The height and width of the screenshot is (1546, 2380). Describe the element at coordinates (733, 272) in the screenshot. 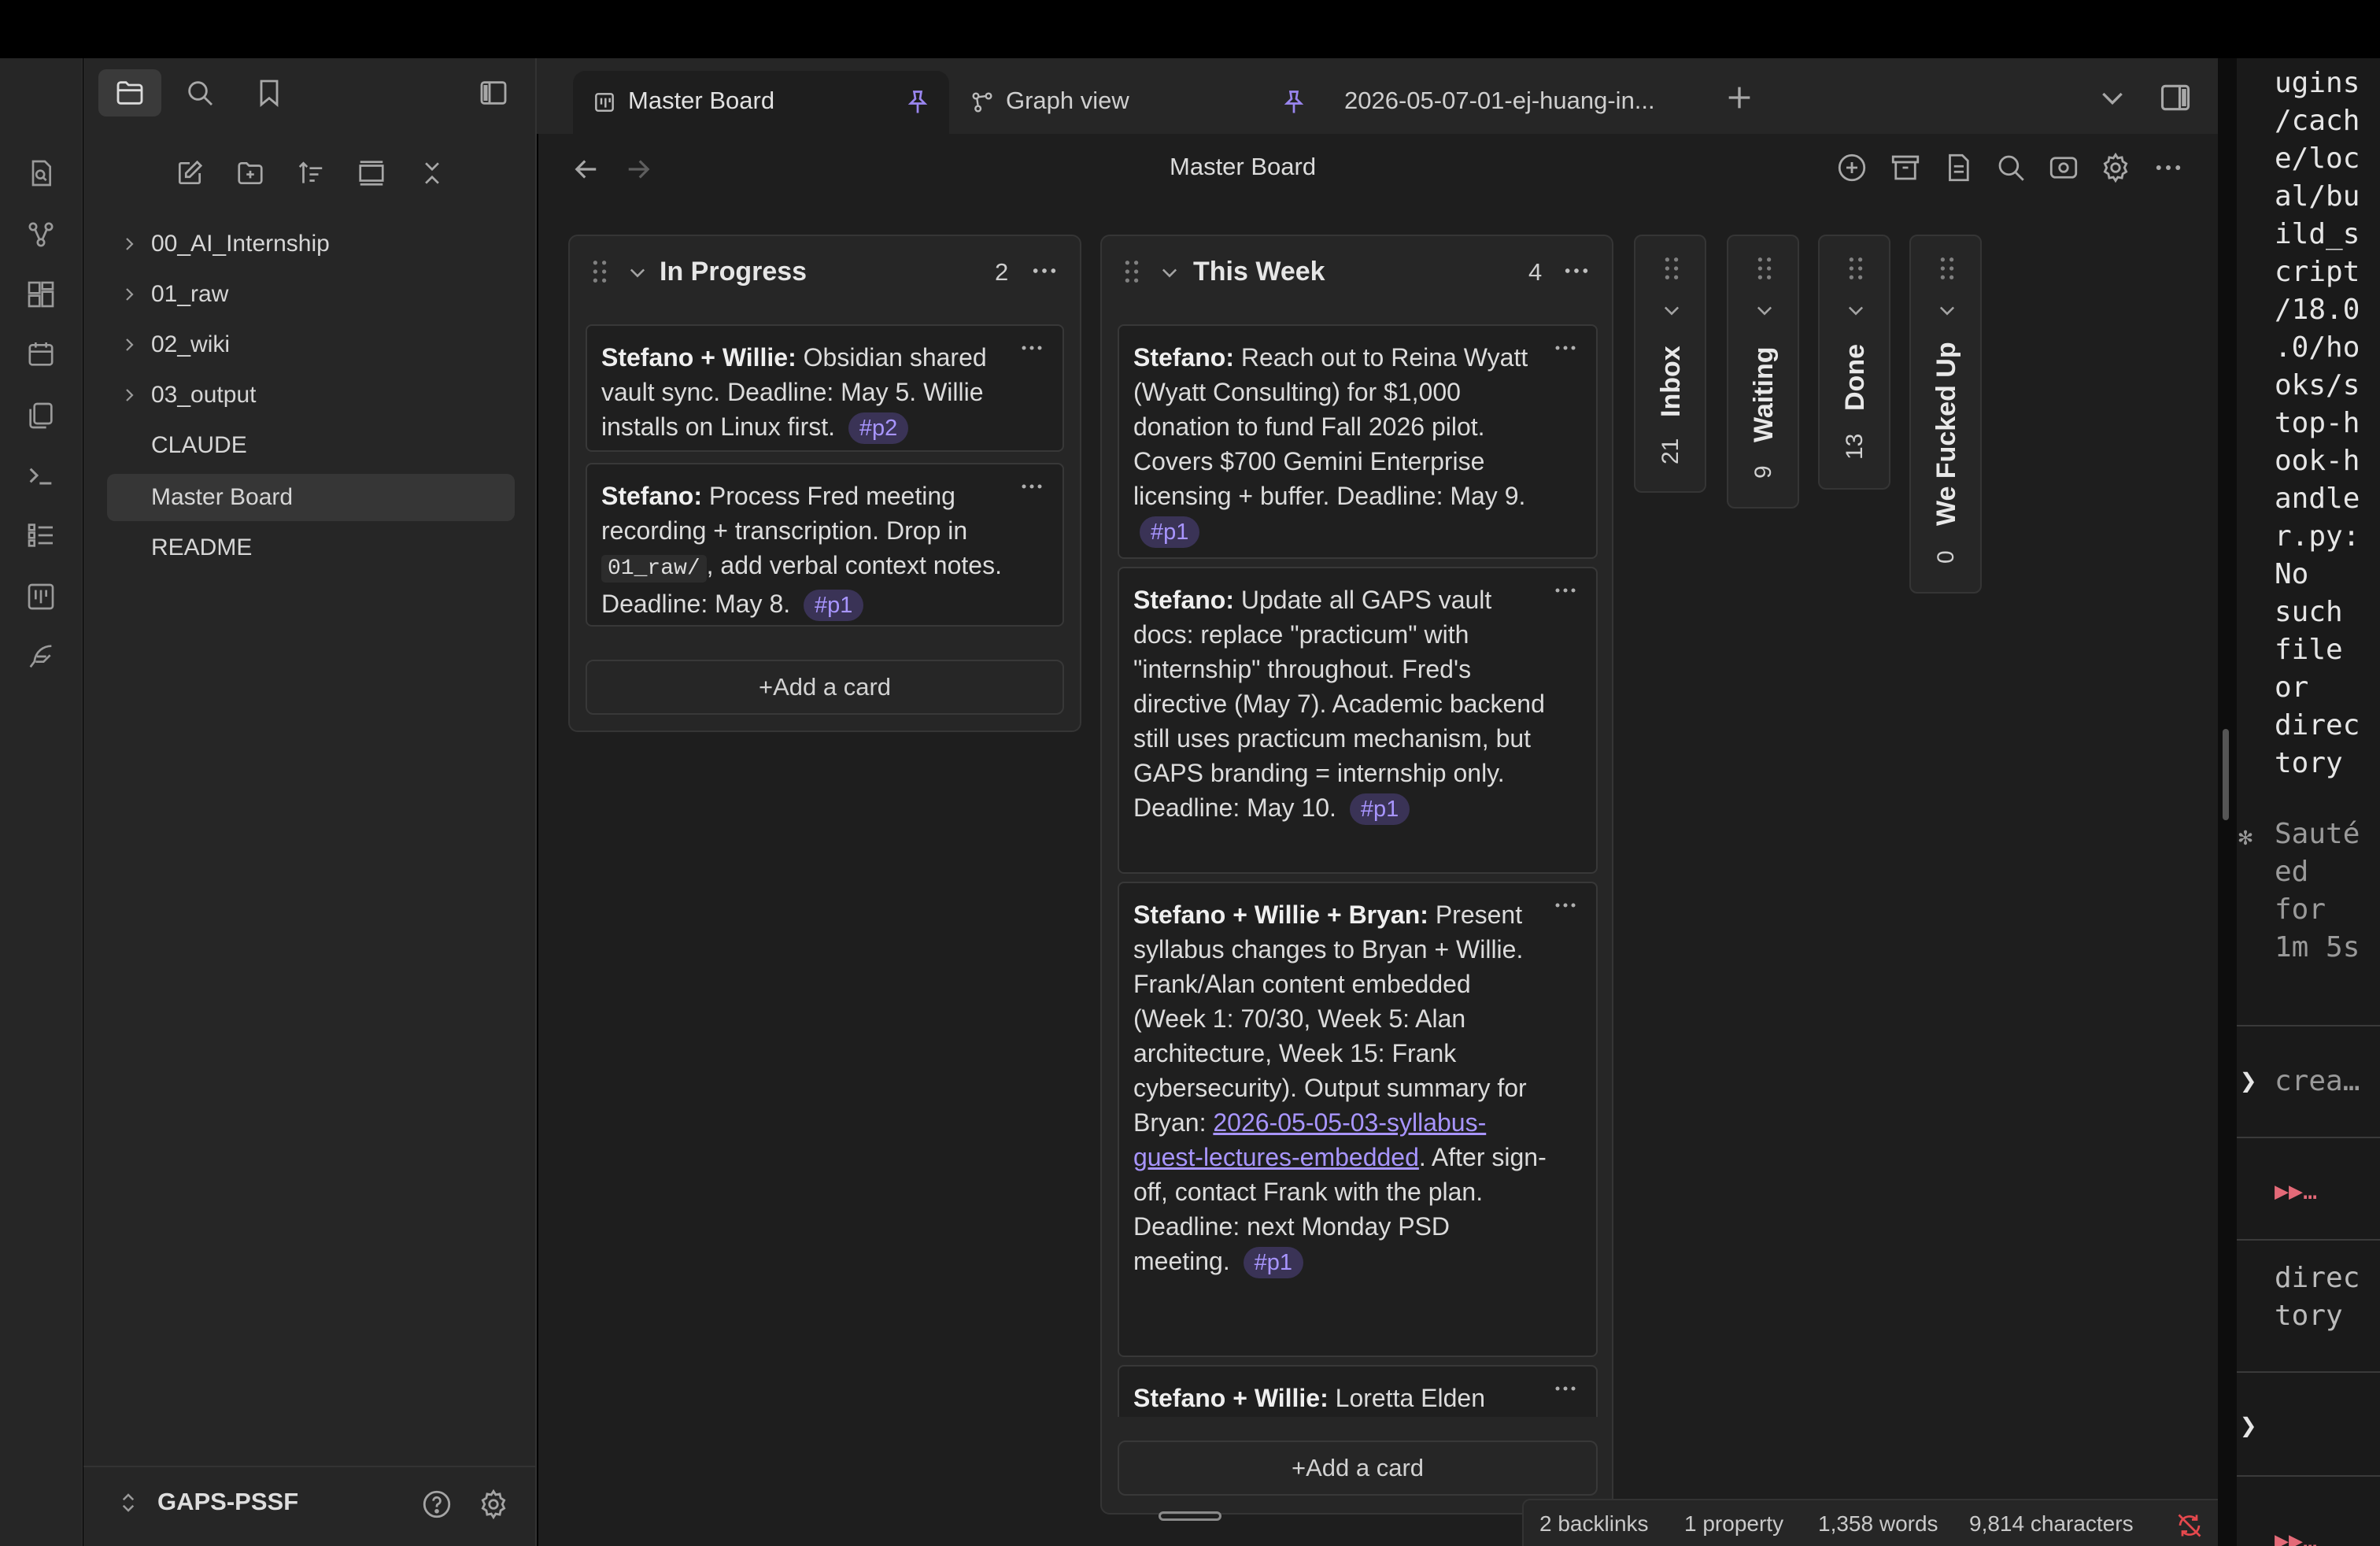

I see `lane-title: In Progress` at that location.